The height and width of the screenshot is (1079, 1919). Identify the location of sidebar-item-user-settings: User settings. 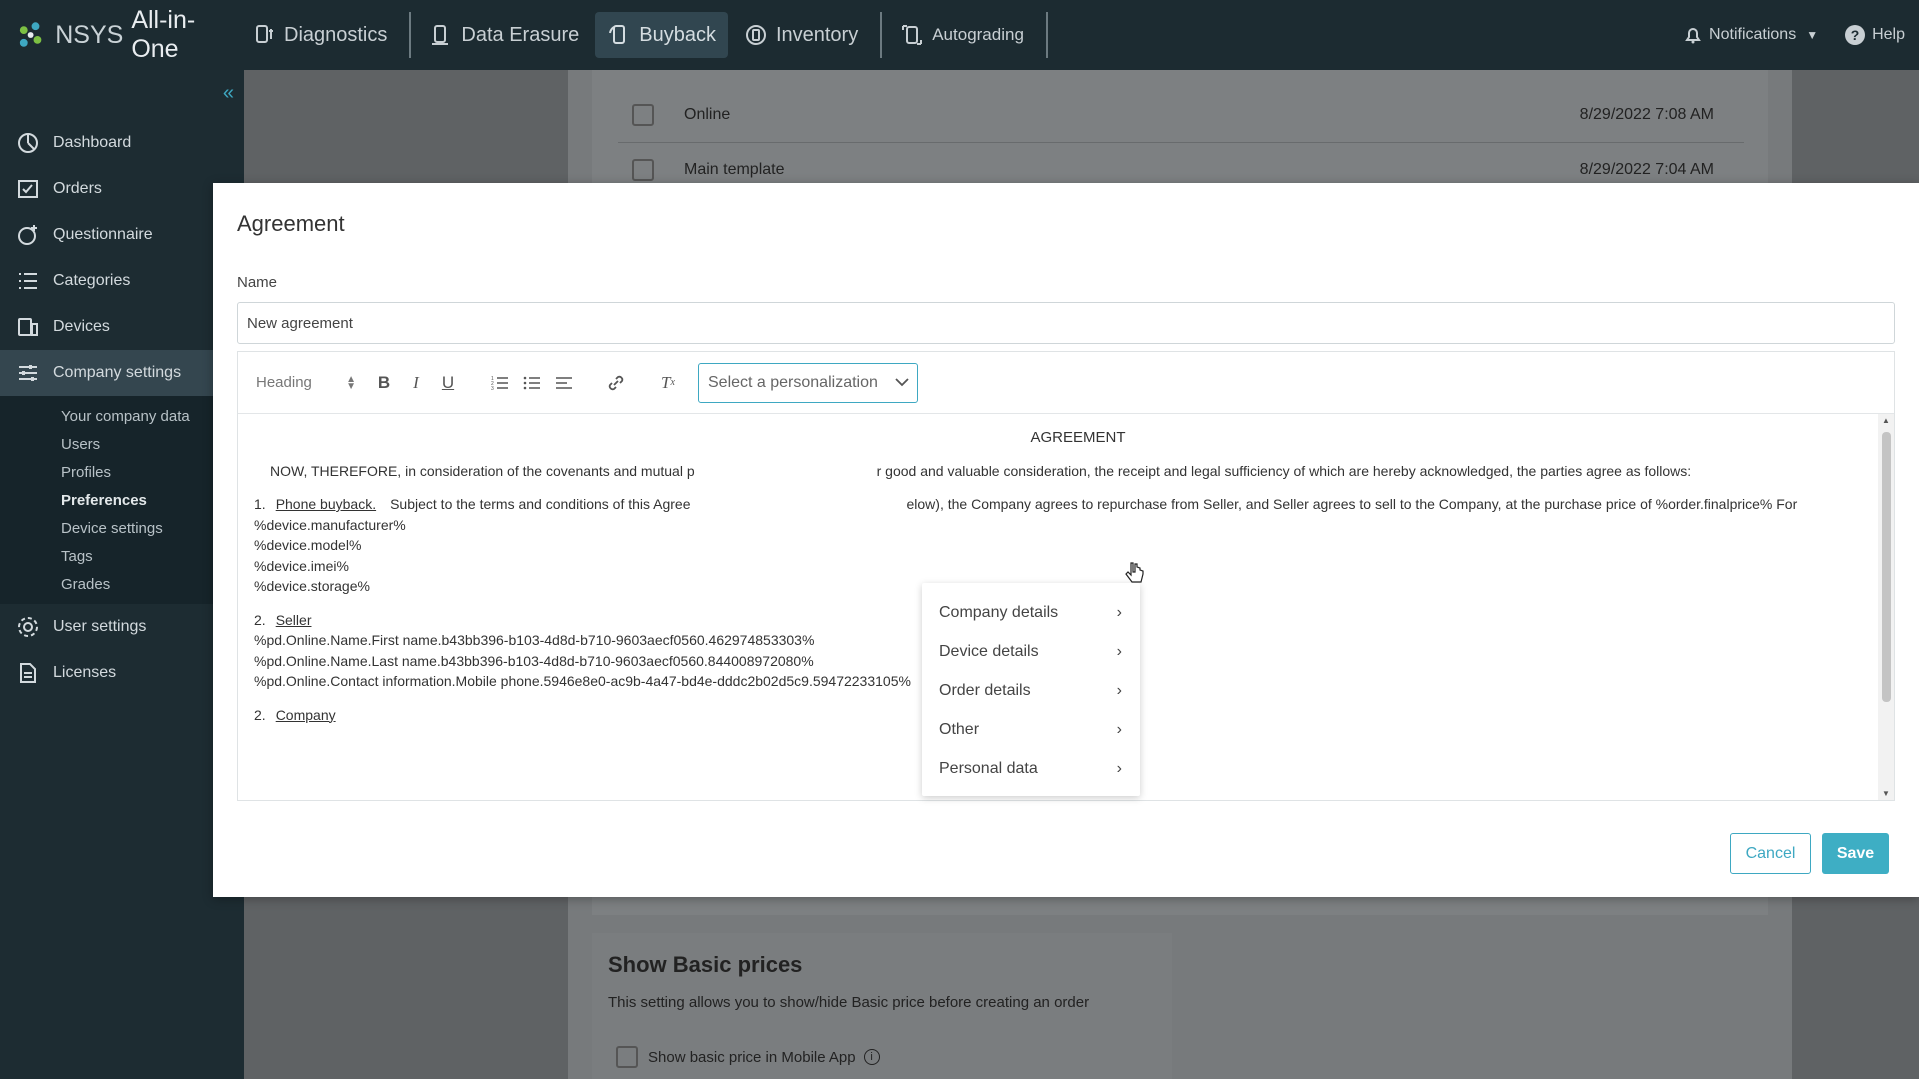
(122, 627).